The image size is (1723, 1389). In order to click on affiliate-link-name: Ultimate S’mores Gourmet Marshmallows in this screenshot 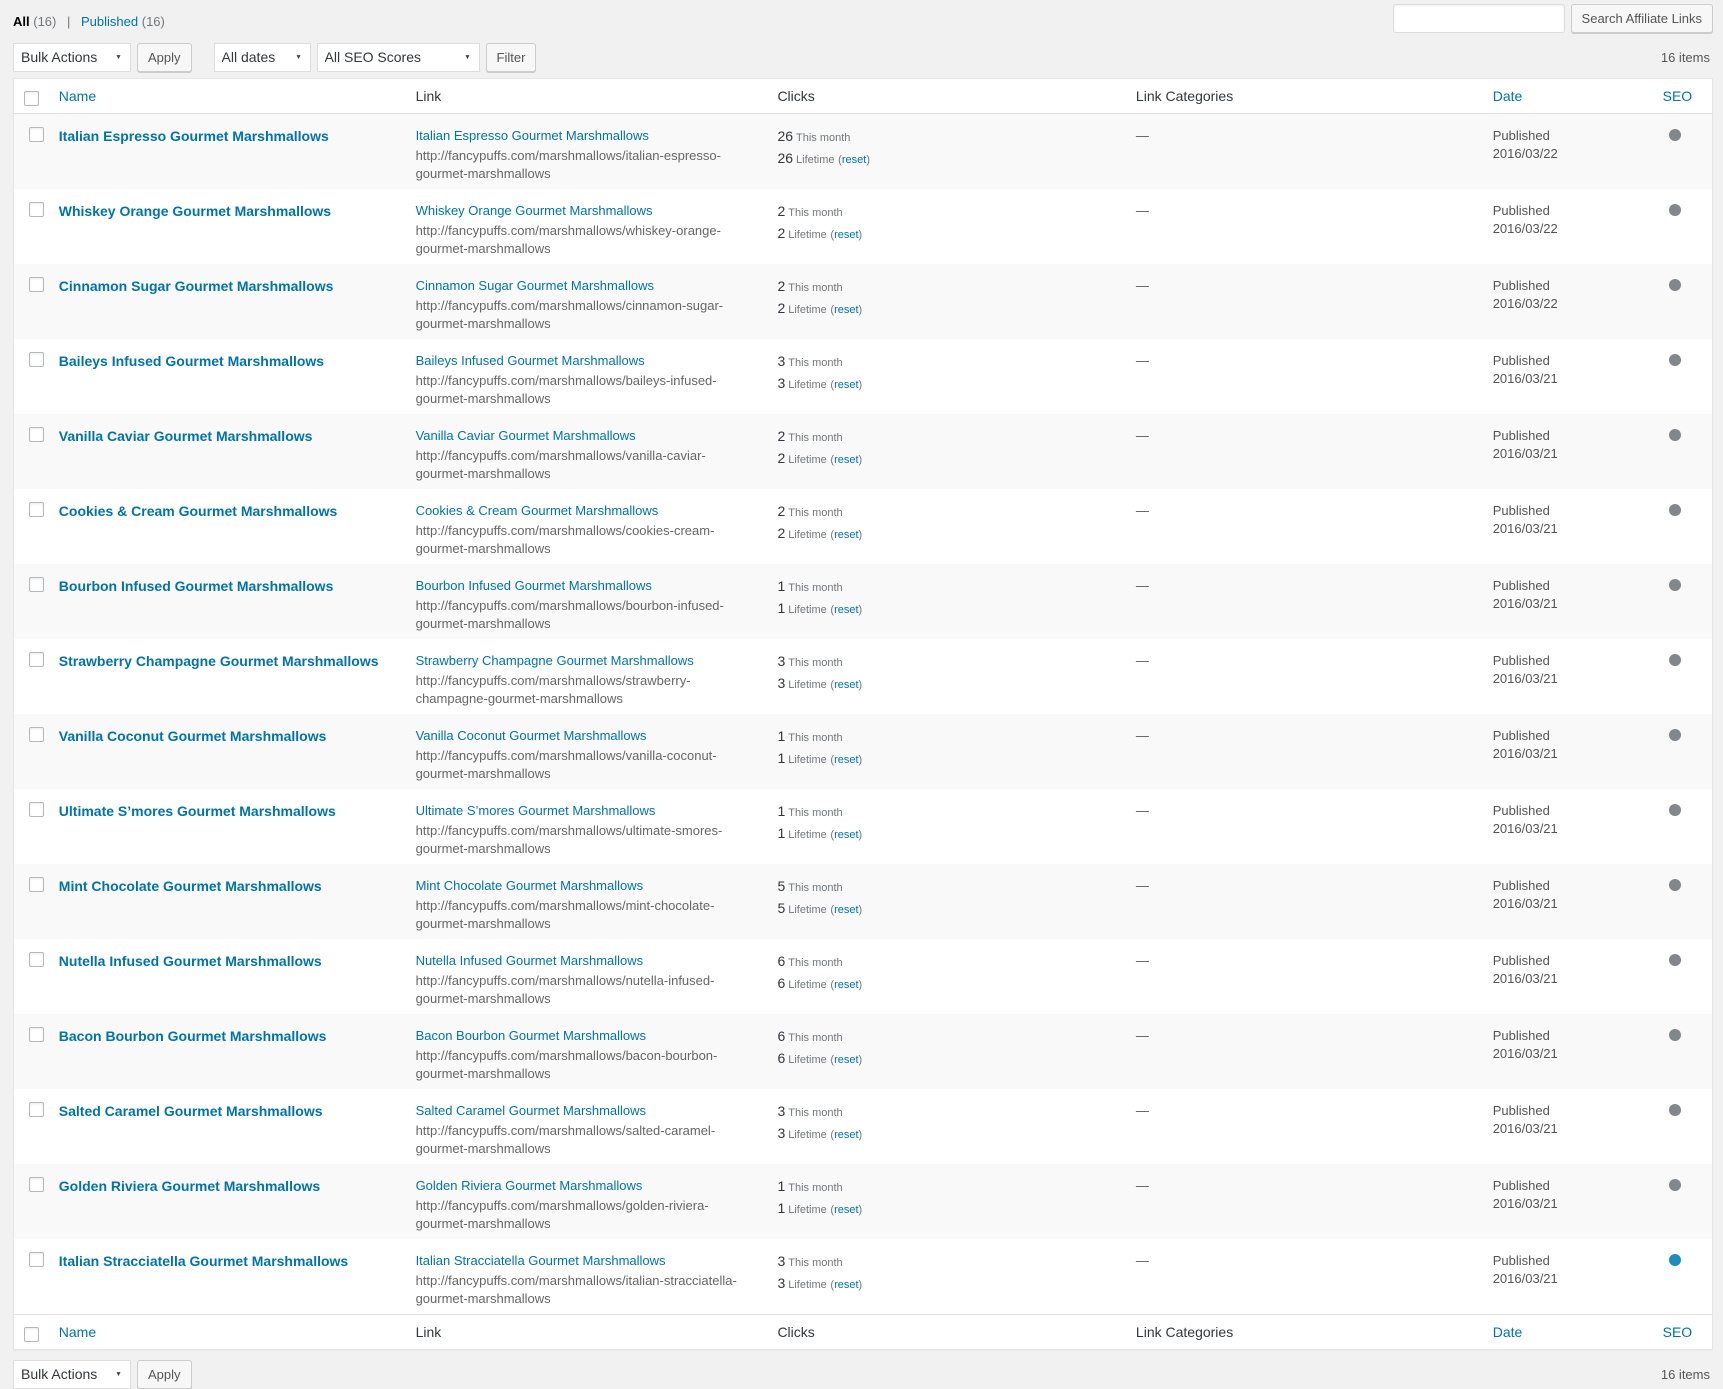, I will do `click(197, 811)`.